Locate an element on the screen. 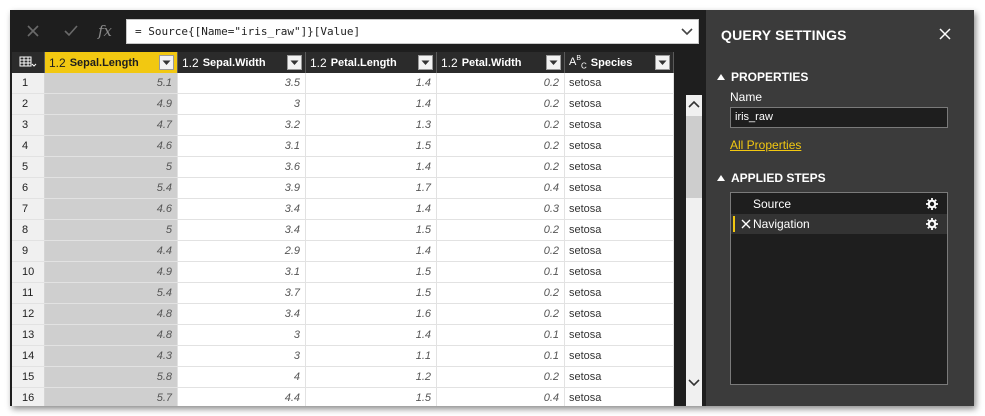  delete-step-icon is located at coordinates (746, 224).